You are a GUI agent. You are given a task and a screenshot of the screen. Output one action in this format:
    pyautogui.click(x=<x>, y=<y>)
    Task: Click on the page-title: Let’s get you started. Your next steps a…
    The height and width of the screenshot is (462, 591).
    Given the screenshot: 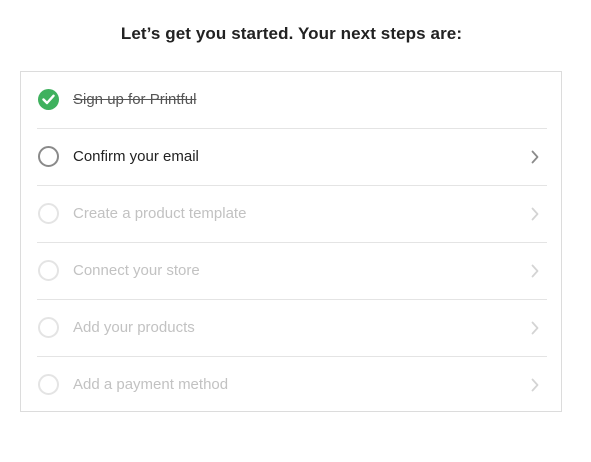 What is the action you would take?
    pyautogui.click(x=291, y=33)
    